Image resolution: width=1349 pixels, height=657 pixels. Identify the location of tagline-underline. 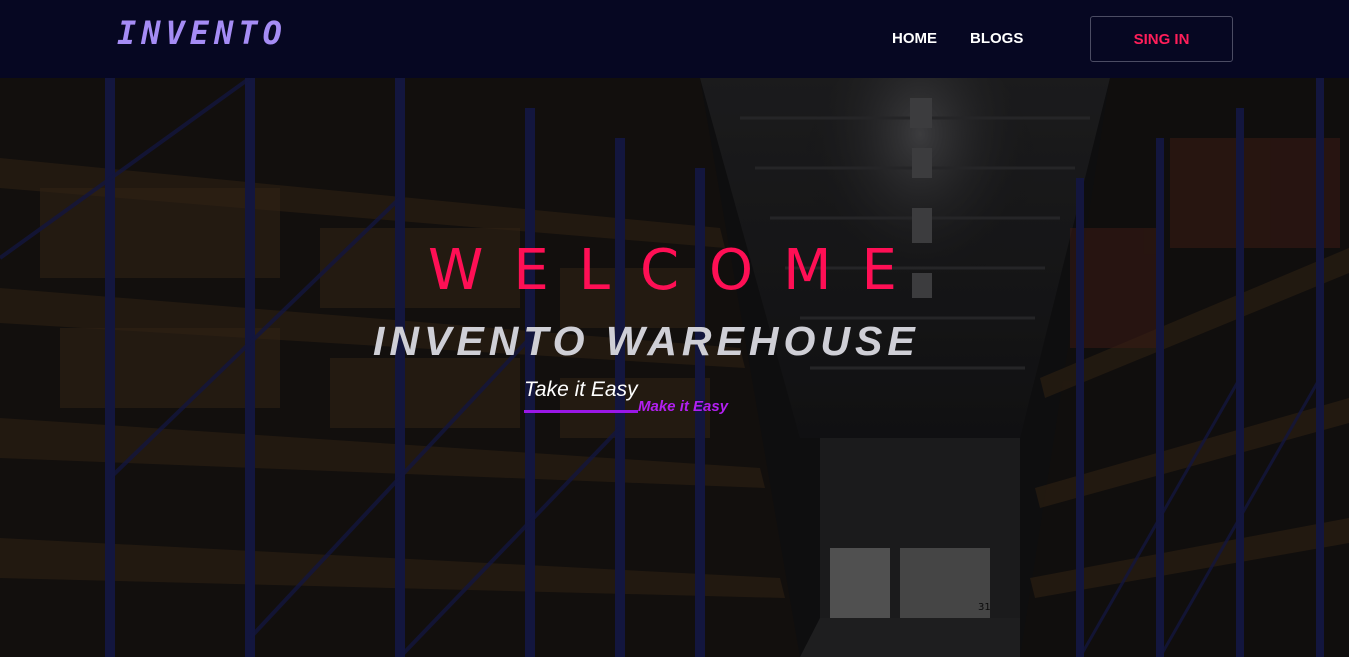
(581, 411).